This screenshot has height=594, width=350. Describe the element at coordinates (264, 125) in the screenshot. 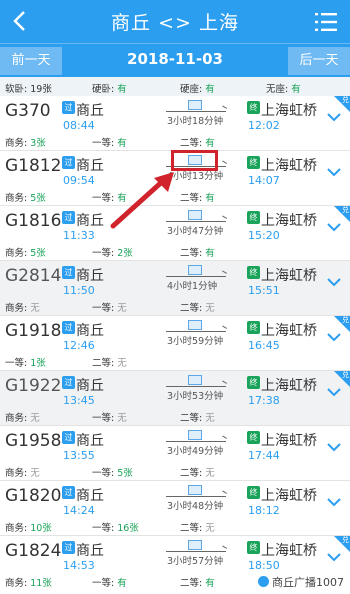

I see `arrival-time: 12:02` at that location.